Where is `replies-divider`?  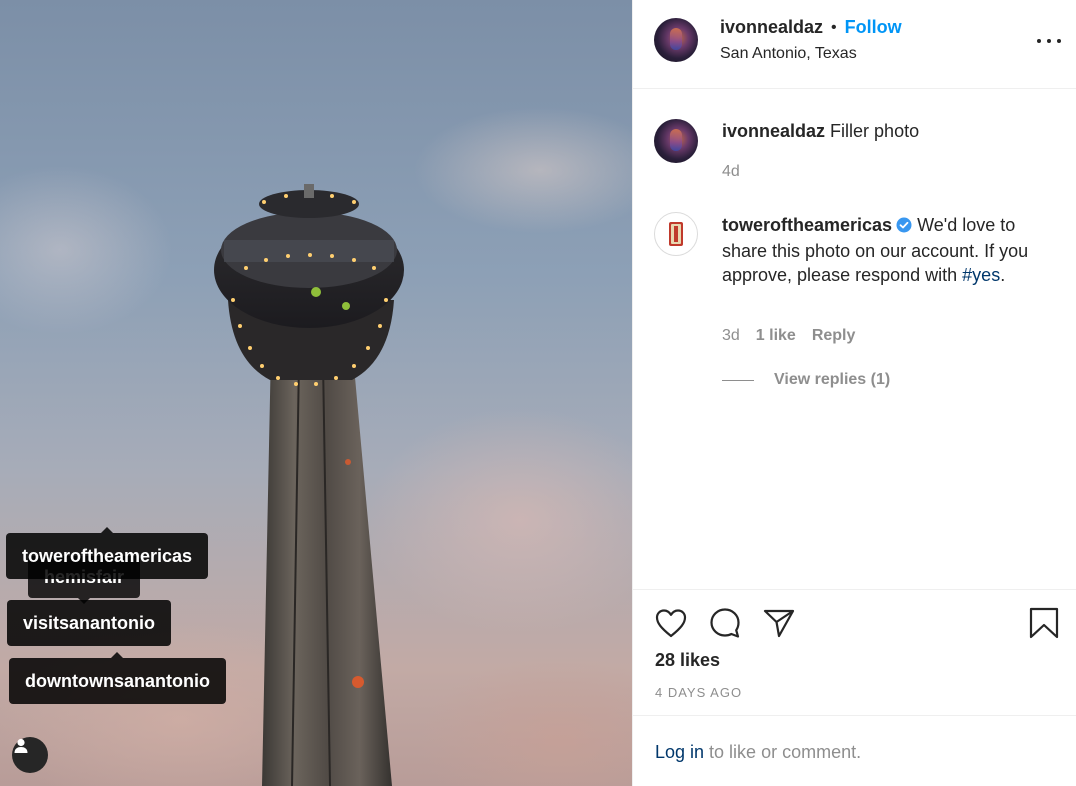
replies-divider is located at coordinates (738, 380).